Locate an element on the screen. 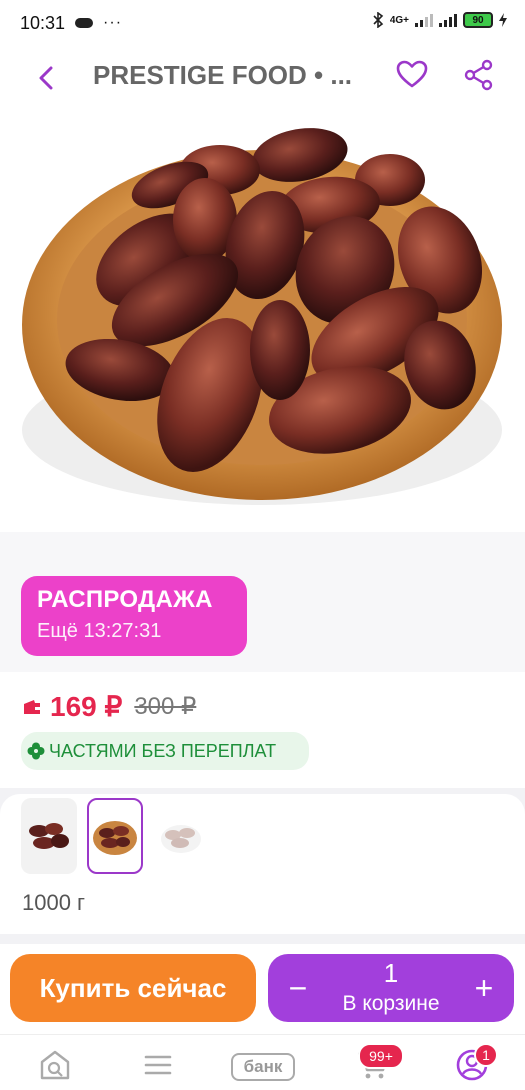  cart-quantity-stepper: − 1 В корзине + is located at coordinates (391, 988).